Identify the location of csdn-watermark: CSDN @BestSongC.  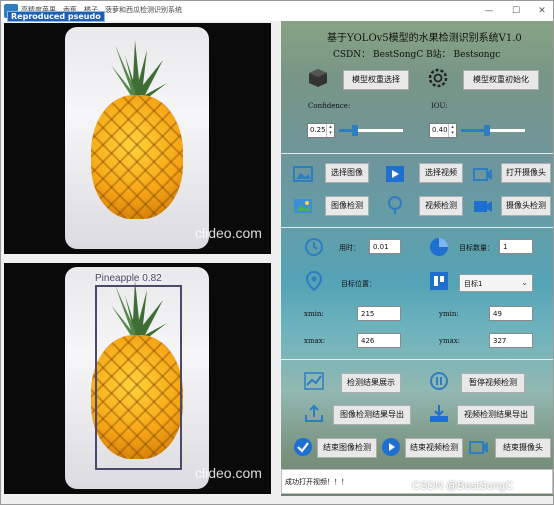
(463, 486).